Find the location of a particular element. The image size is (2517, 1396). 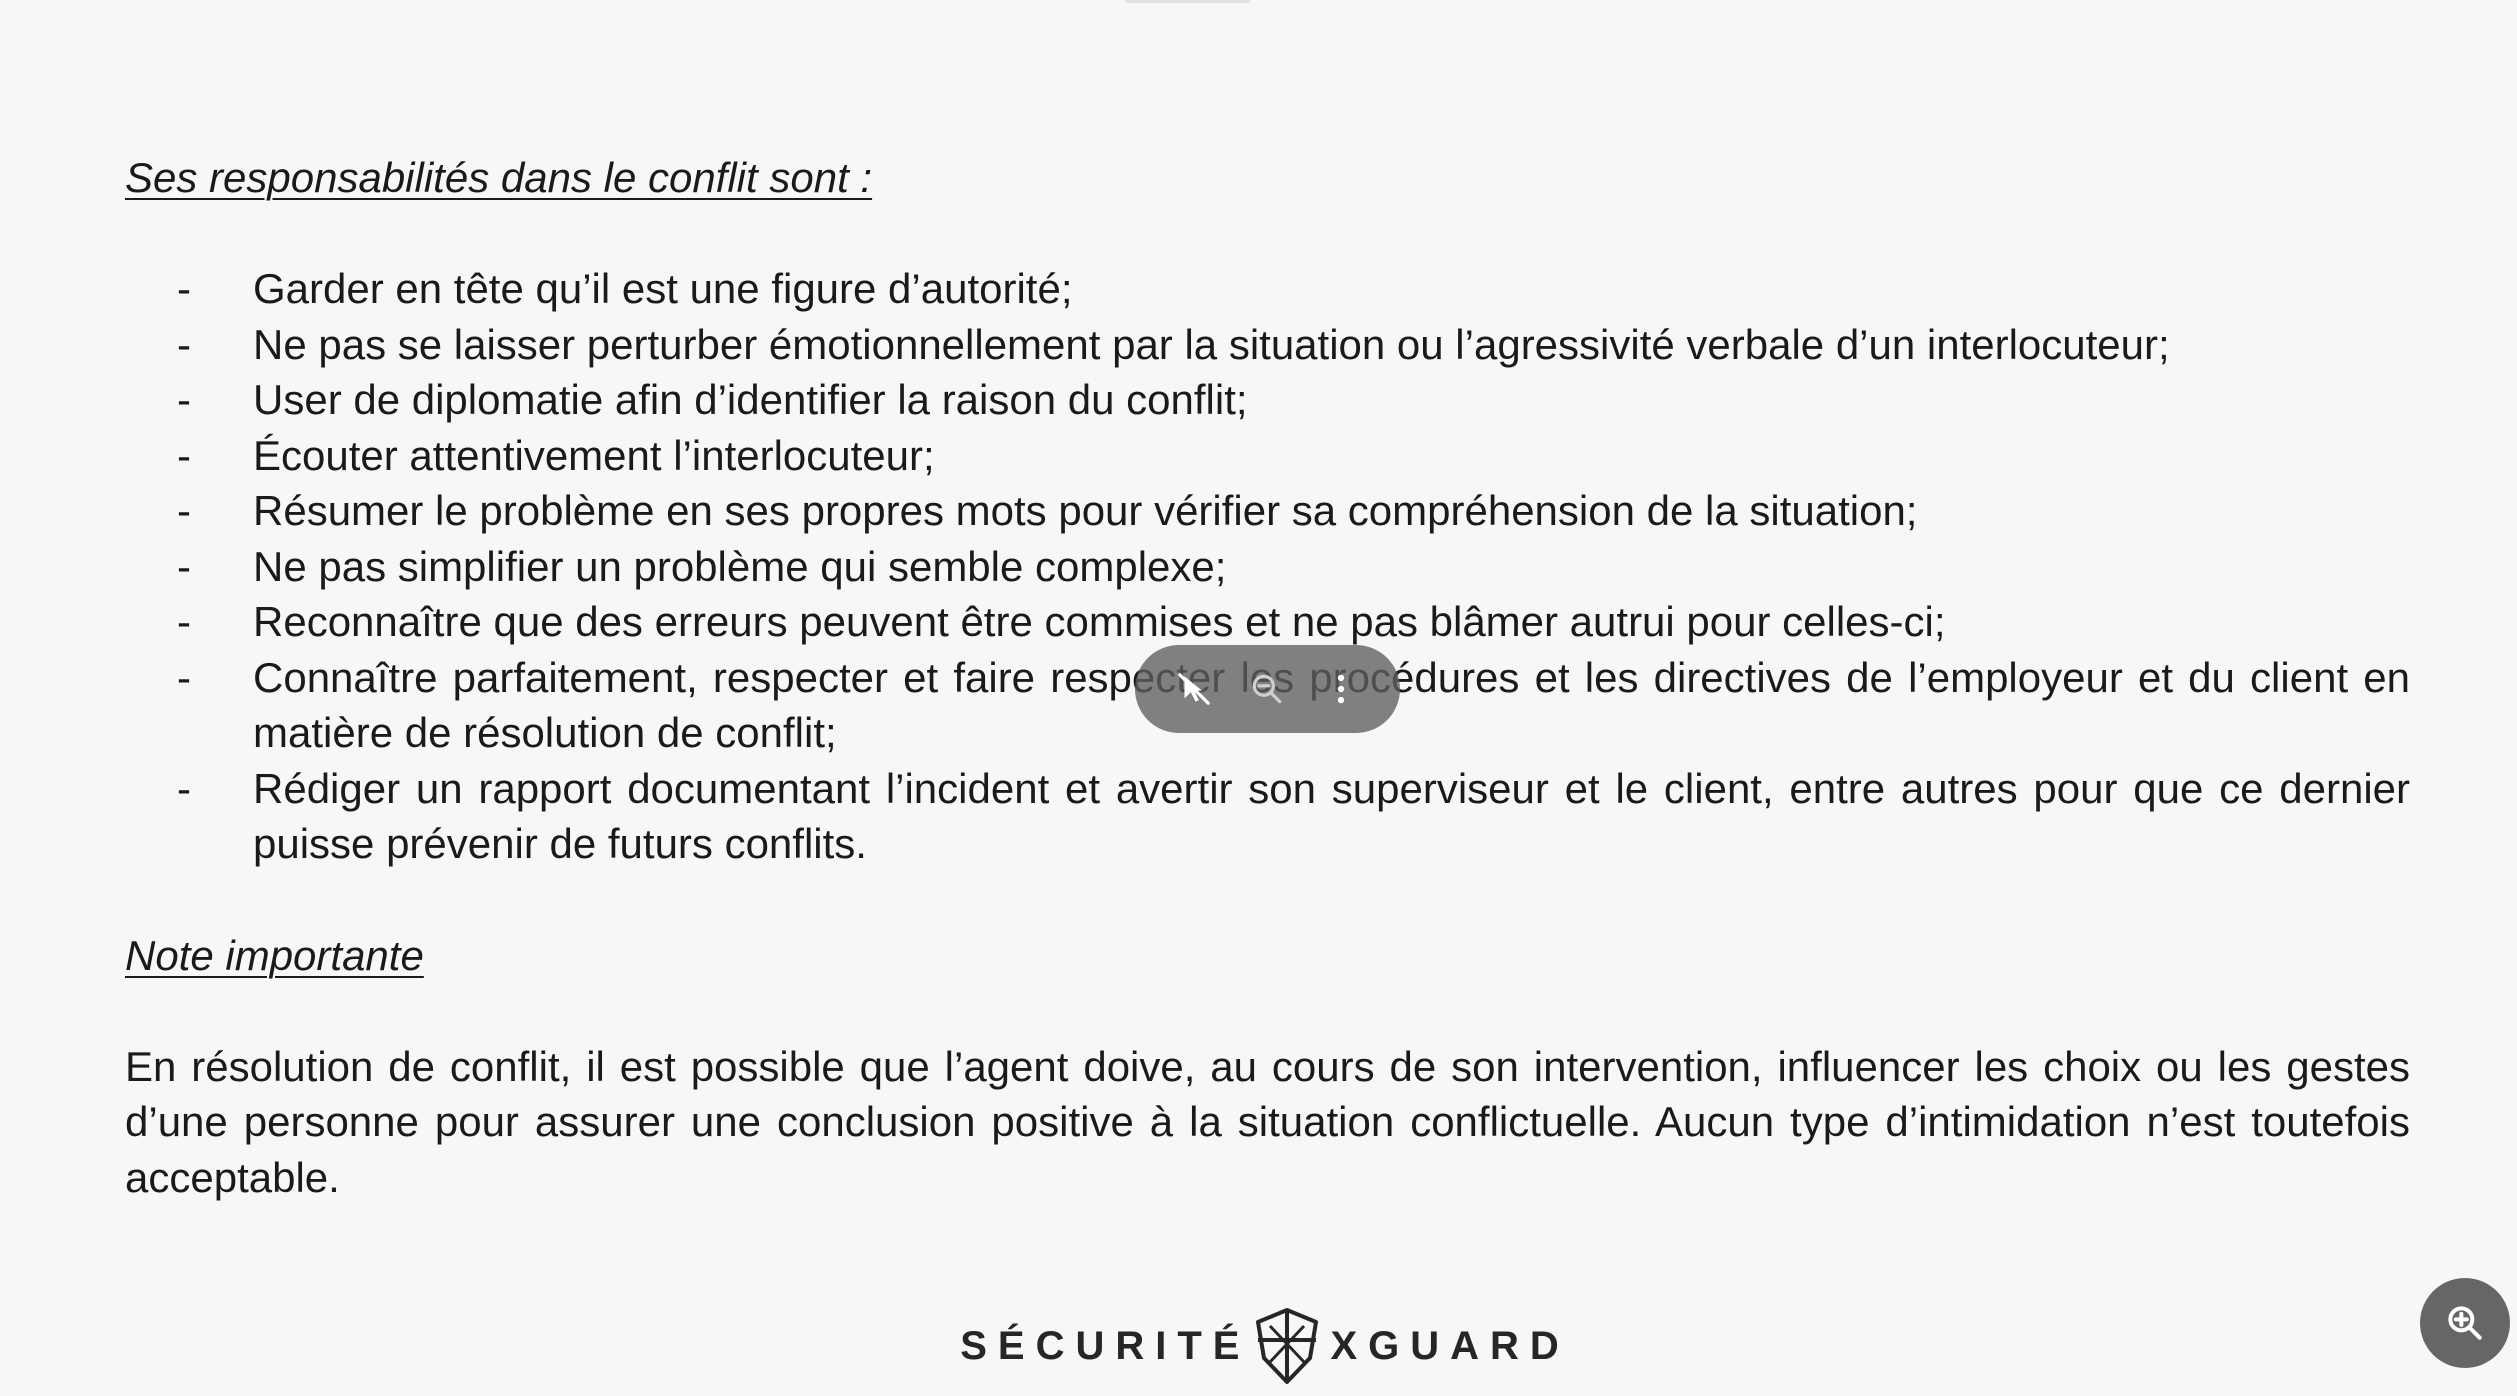

more-options-button is located at coordinates (1341, 689).